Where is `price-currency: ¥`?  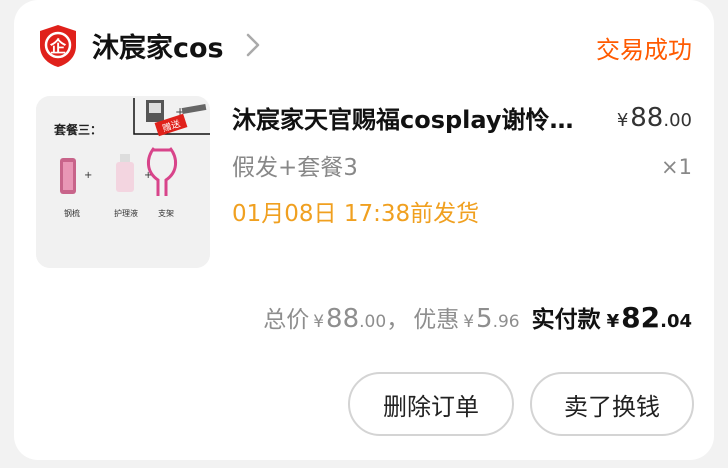
price-currency: ¥ is located at coordinates (622, 120).